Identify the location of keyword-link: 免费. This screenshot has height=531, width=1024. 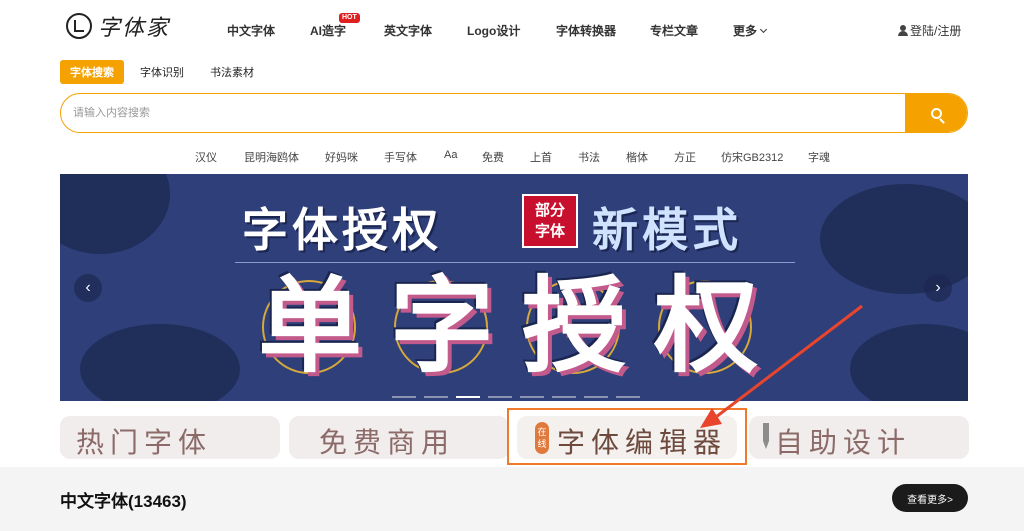
(493, 157).